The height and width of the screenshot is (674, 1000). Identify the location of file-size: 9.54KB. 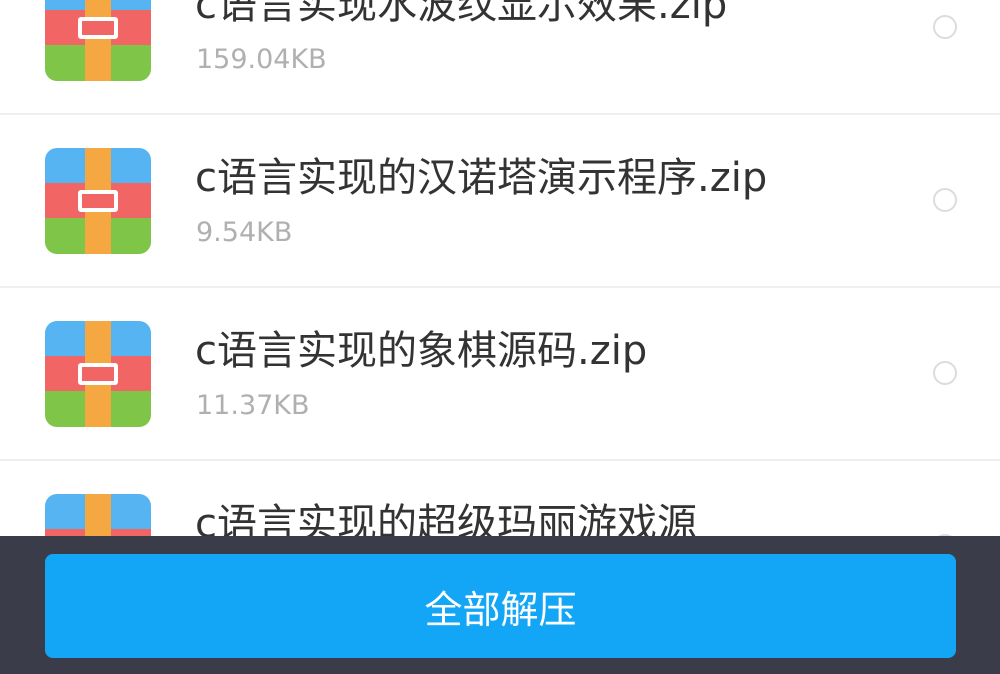
(244, 232).